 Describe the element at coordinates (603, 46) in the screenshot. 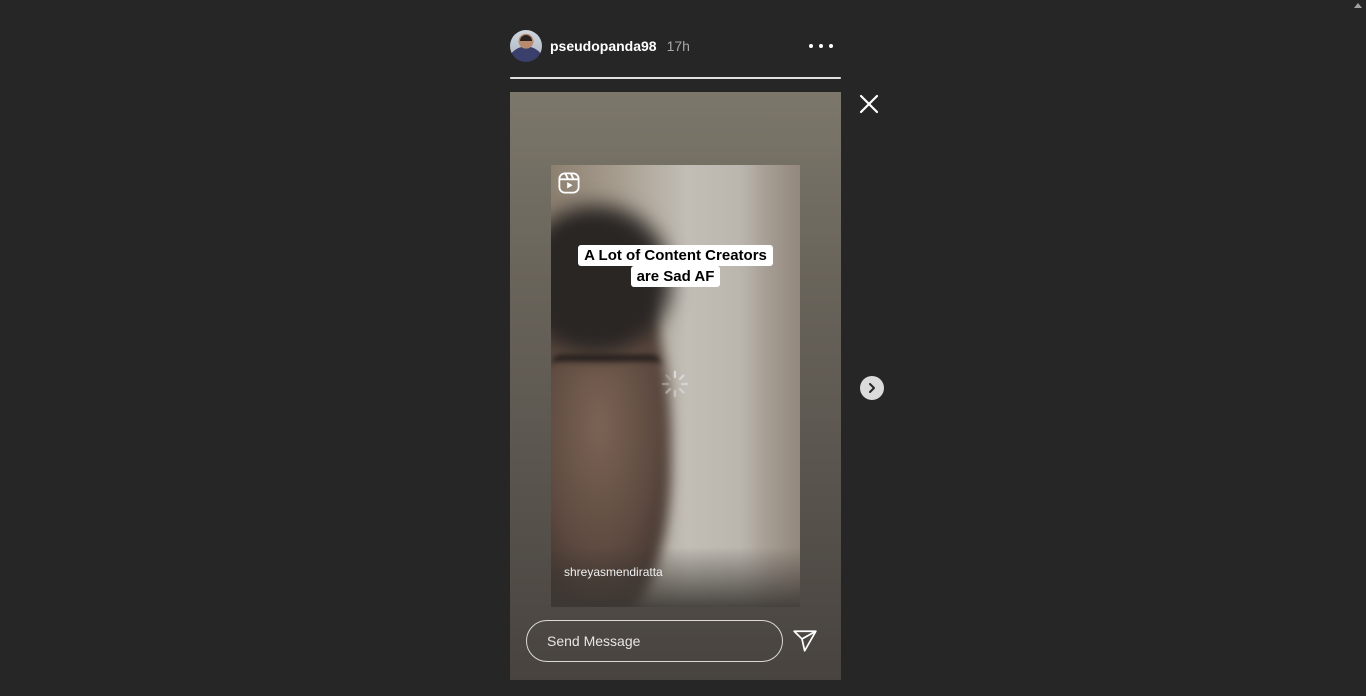

I see `username: pseudopanda98` at that location.